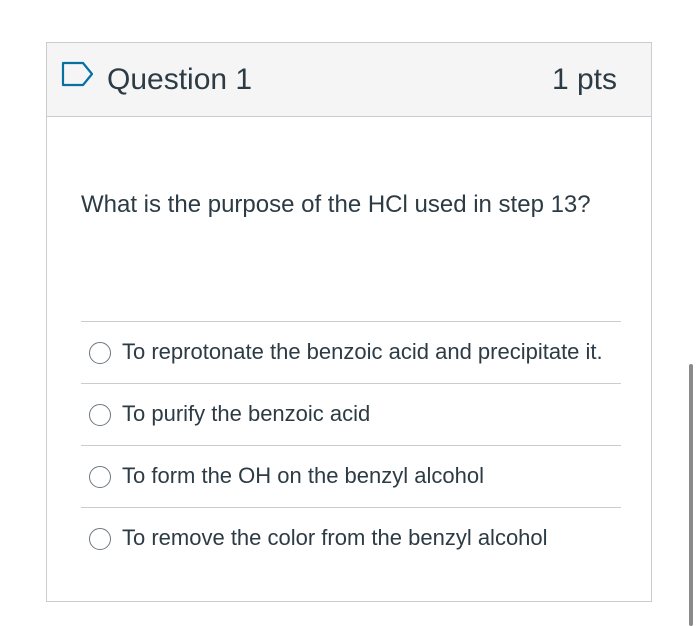 This screenshot has width=700, height=626. Describe the element at coordinates (180, 79) in the screenshot. I see `question-title: Question 1` at that location.